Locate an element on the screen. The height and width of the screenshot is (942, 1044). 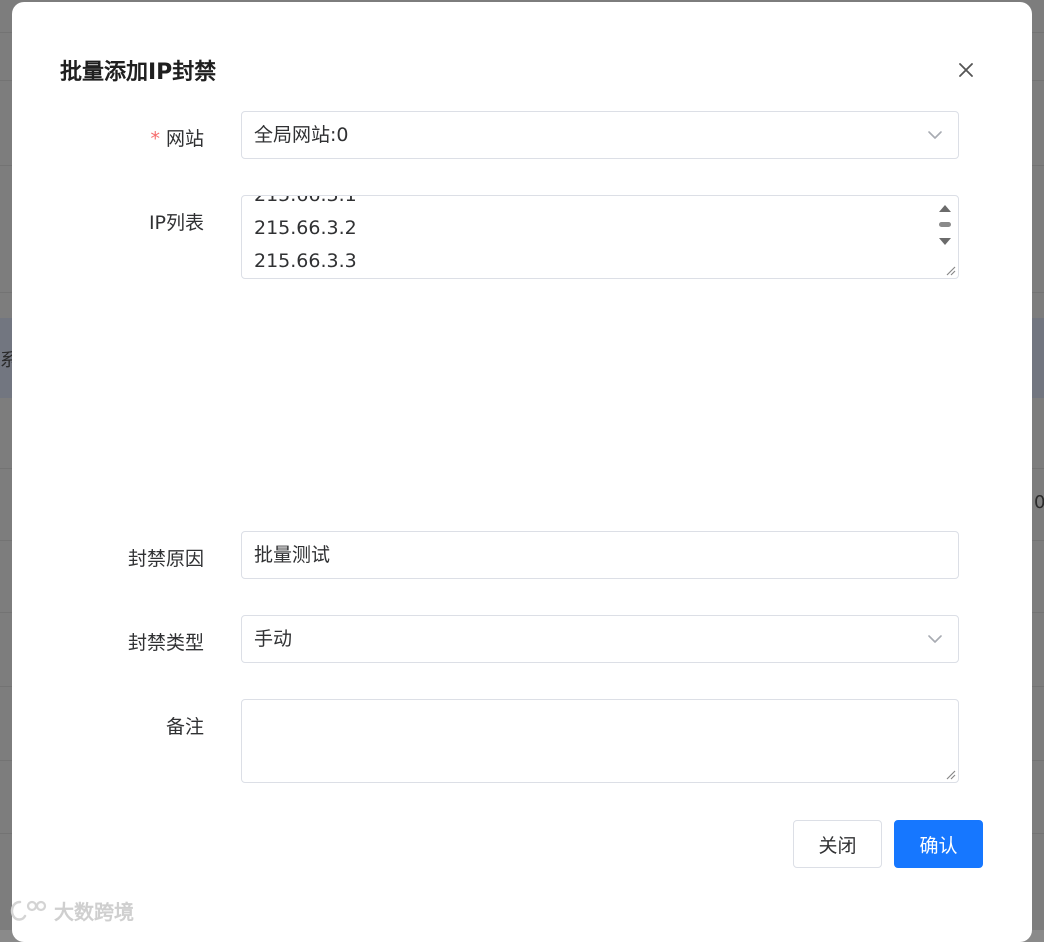
ban-reason-input: 批量测试 is located at coordinates (600, 555).